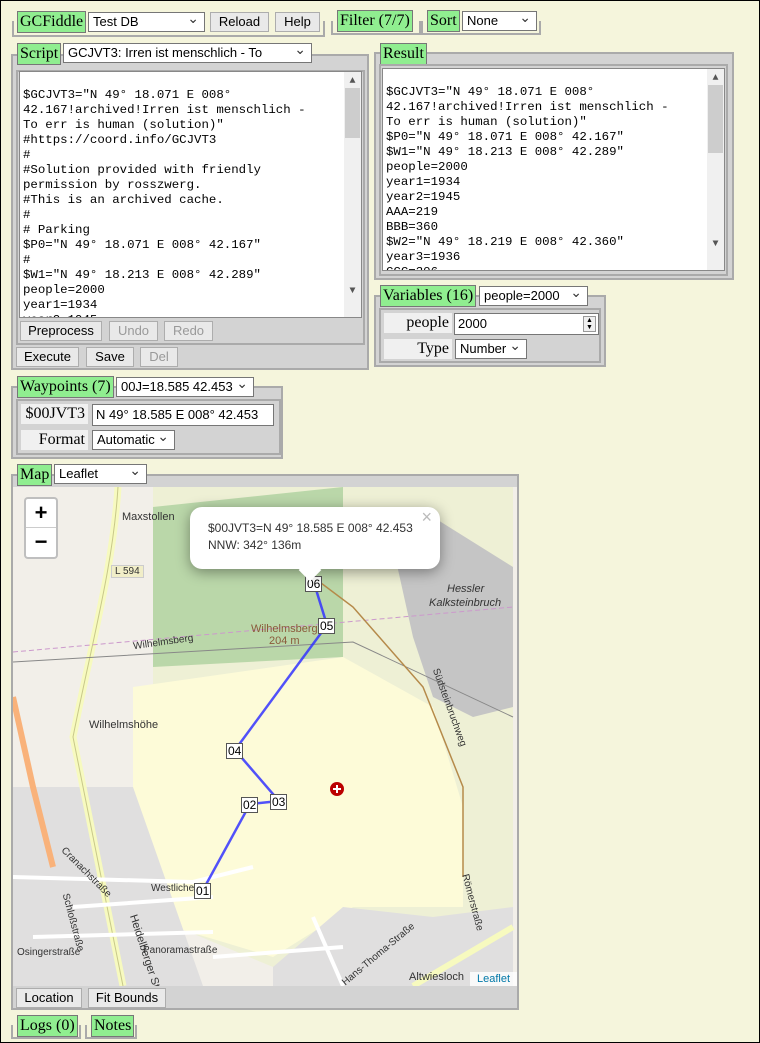 This screenshot has width=760, height=1043. What do you see at coordinates (533, 296) in the screenshot?
I see `variables-select: people=2000` at bounding box center [533, 296].